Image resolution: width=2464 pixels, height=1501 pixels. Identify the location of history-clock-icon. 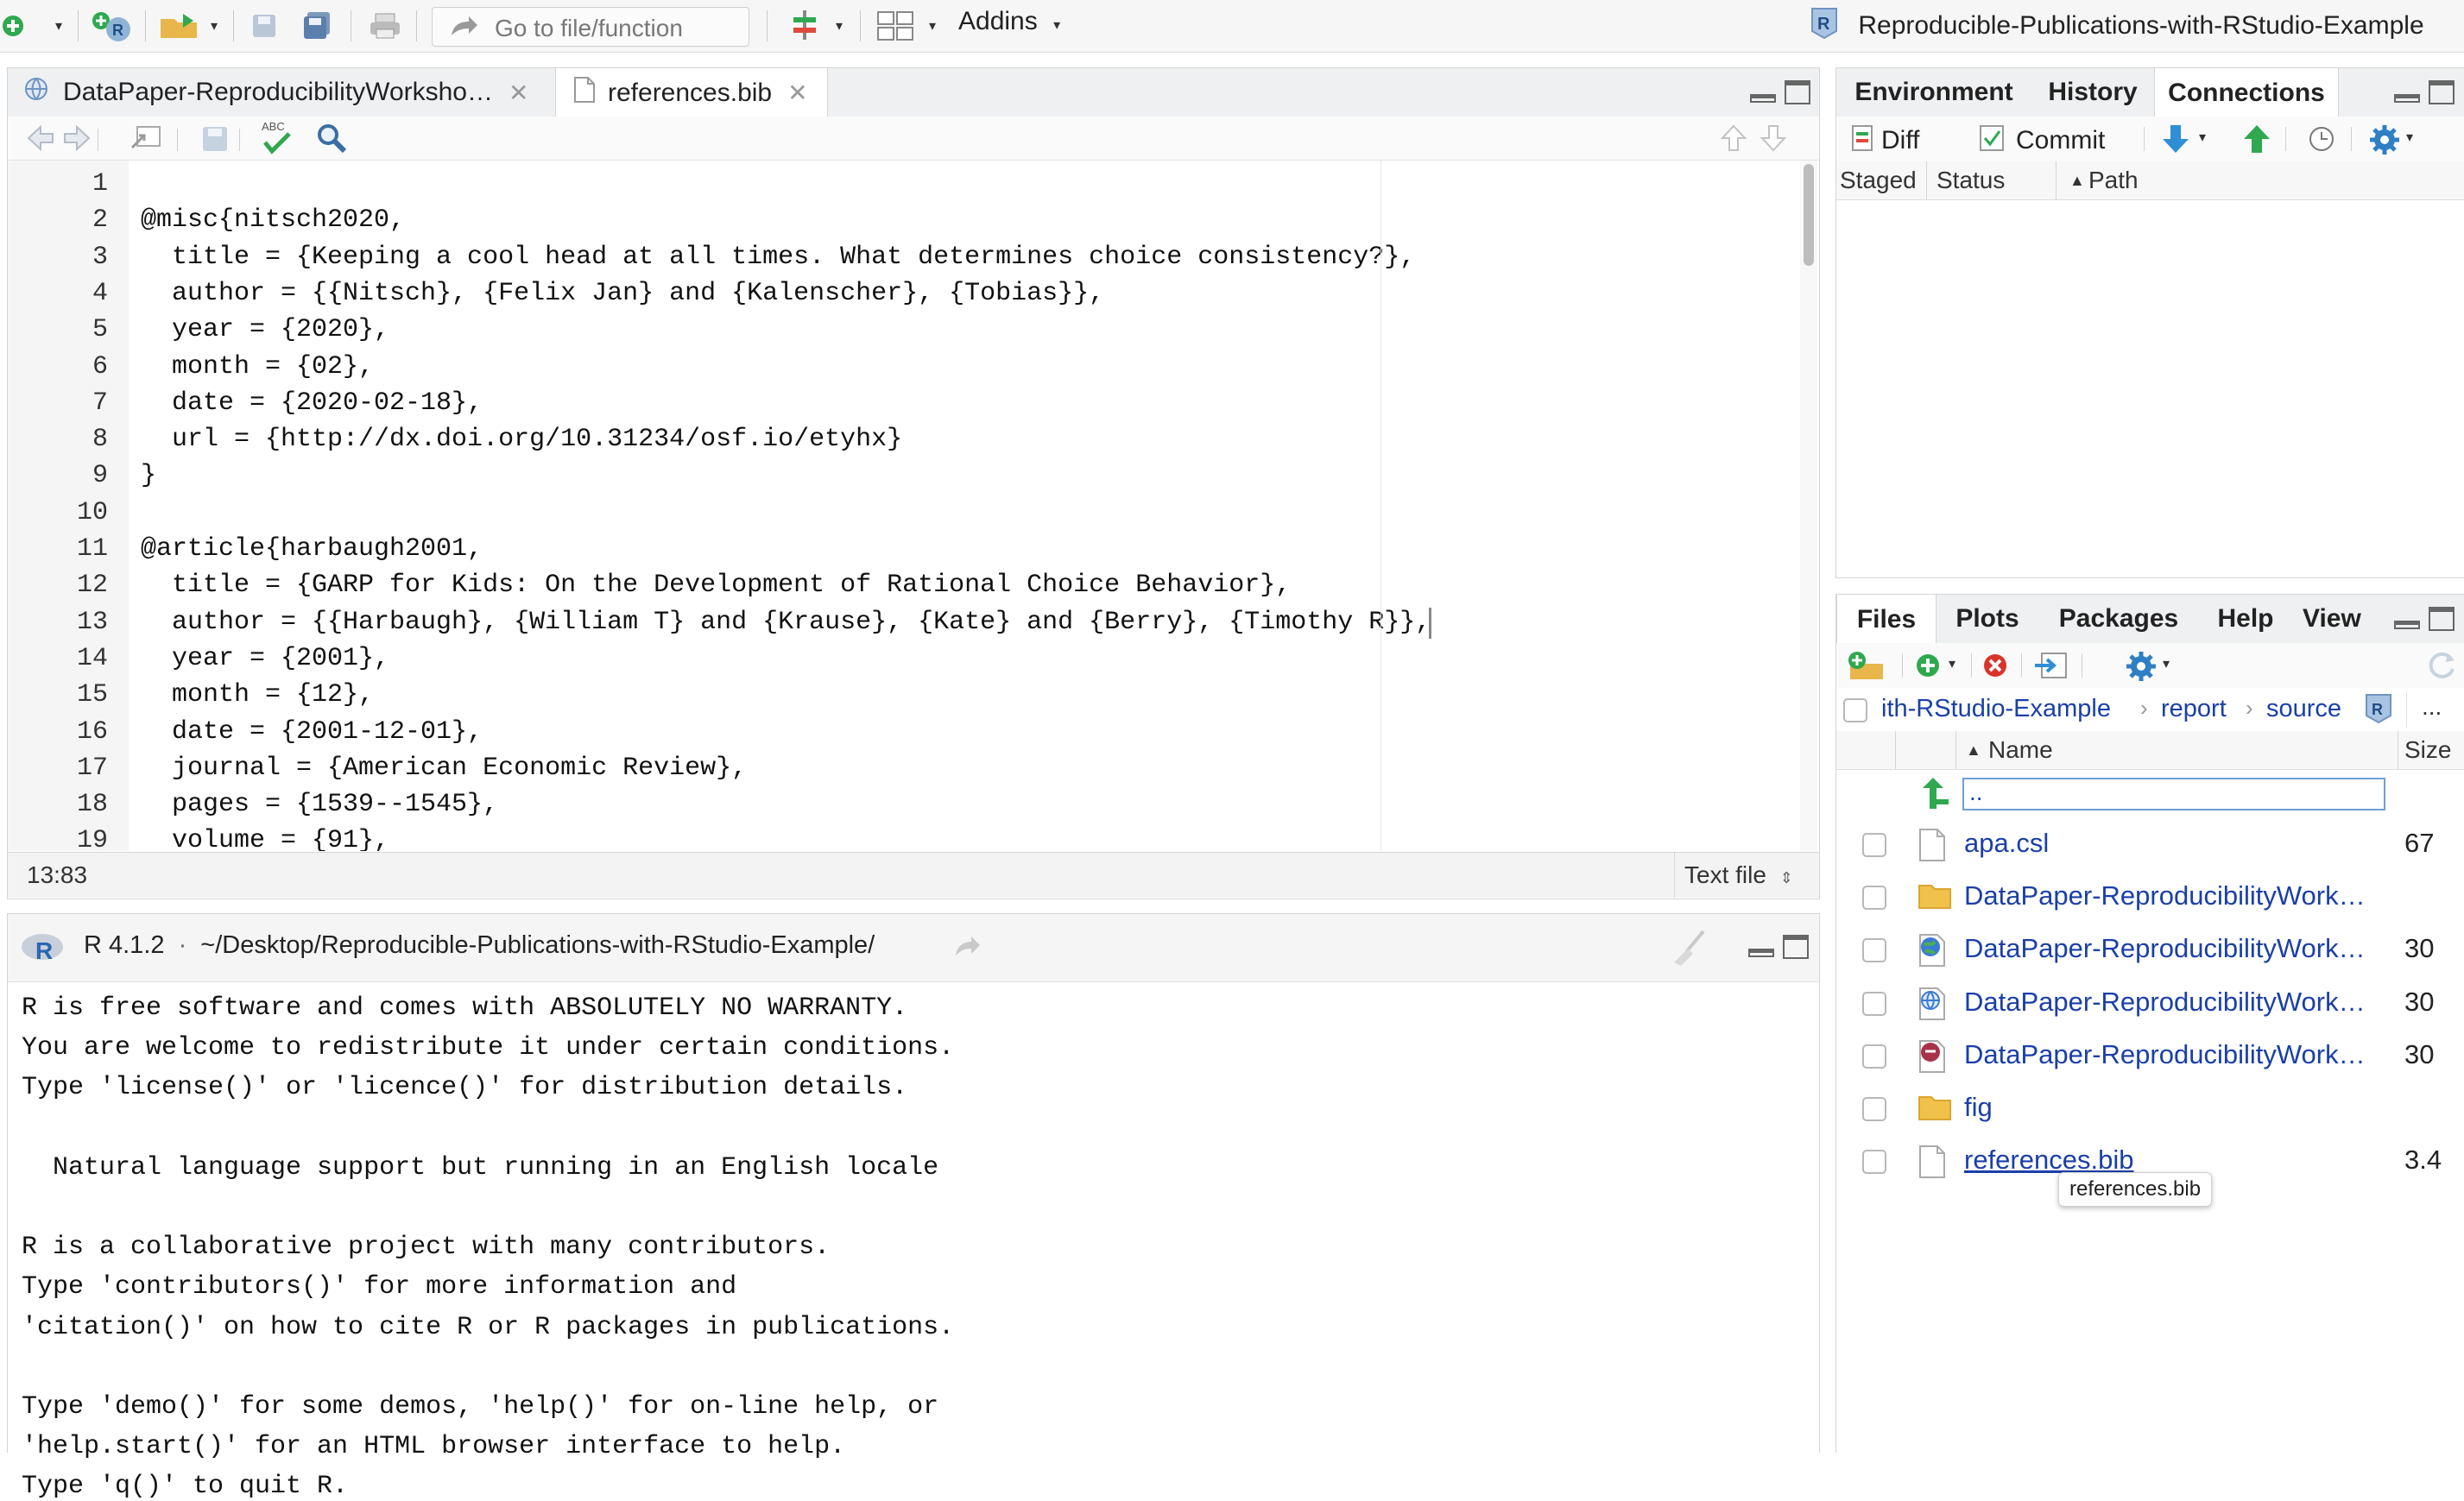
(2321, 141).